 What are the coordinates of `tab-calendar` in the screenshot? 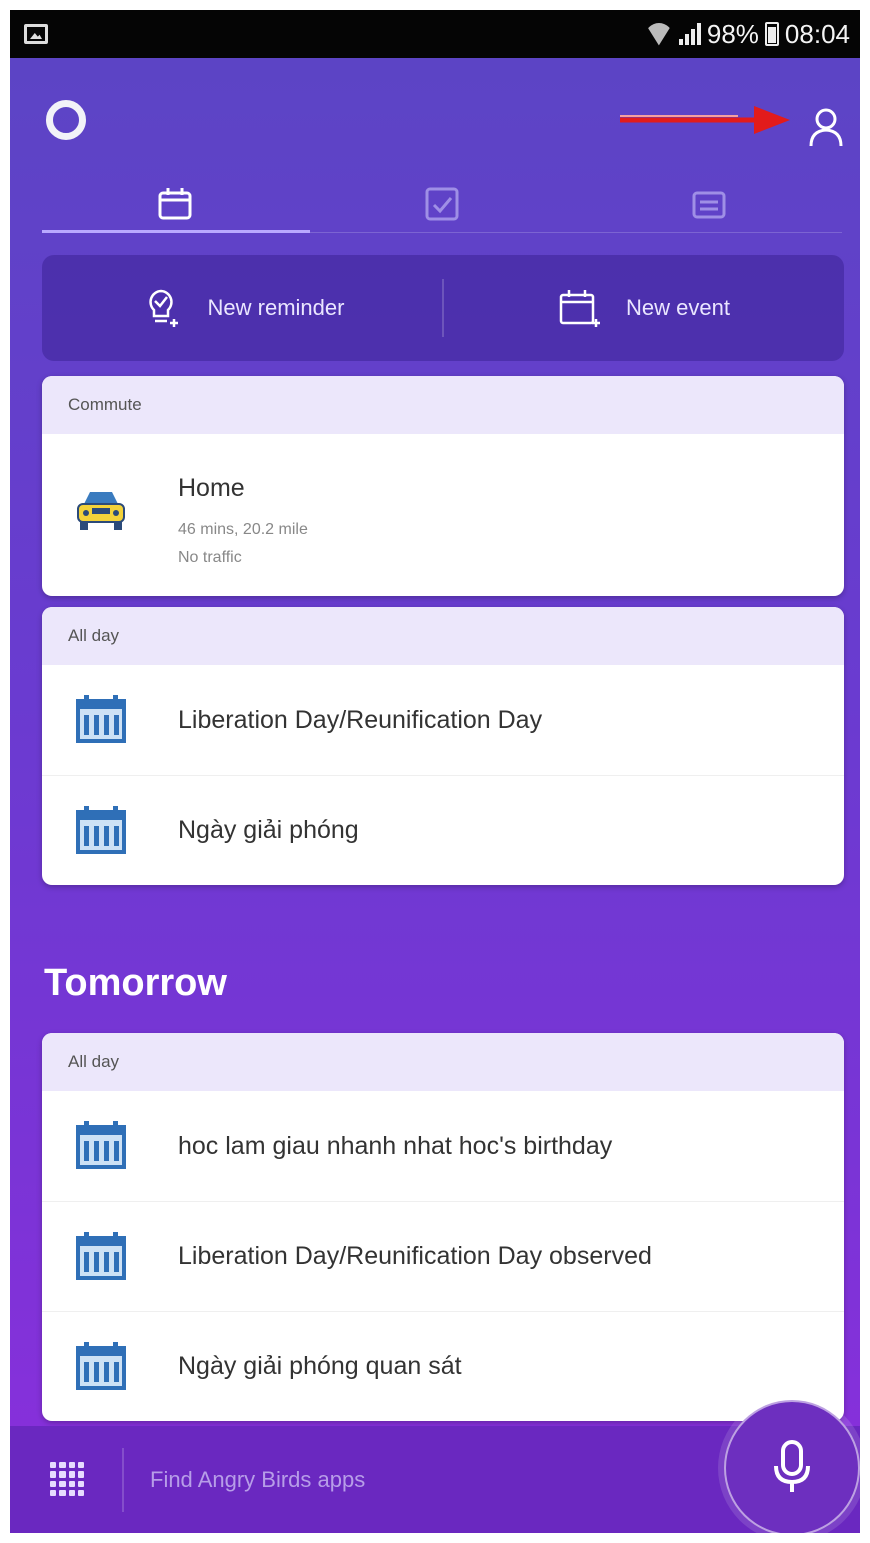 It's located at (175, 204).